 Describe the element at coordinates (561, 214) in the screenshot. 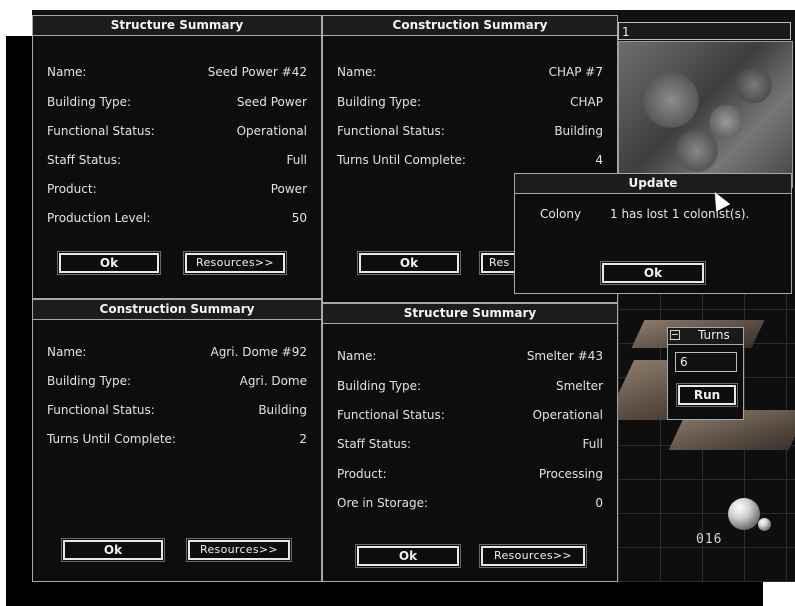

I see `colony-label: Colony` at that location.